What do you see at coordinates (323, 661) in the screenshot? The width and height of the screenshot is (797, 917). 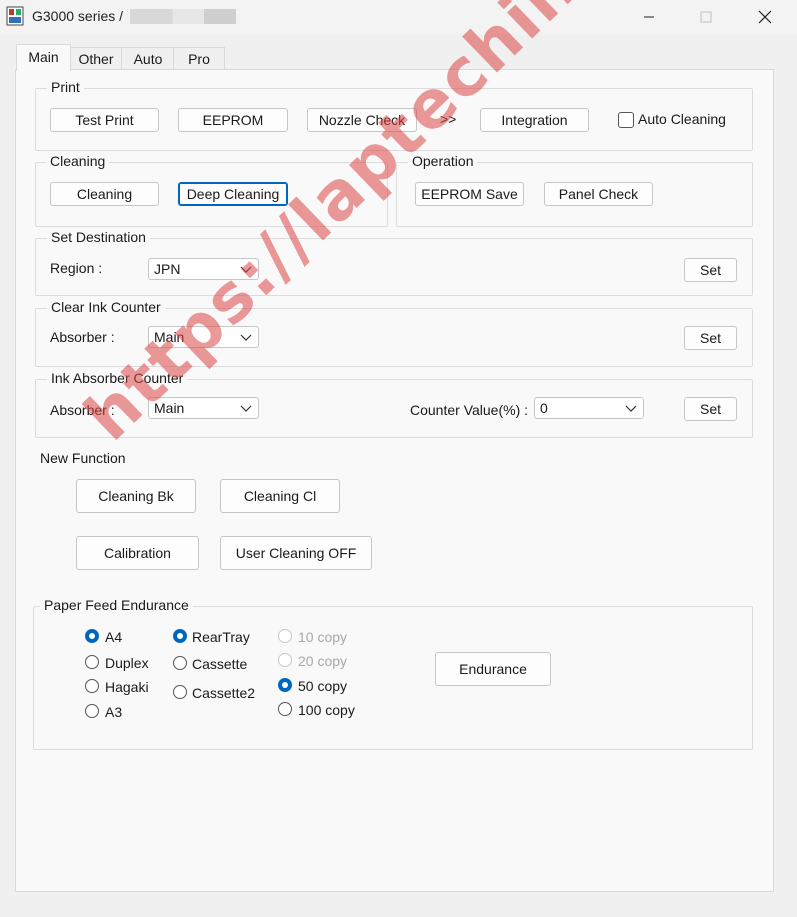 I see `radio-20-copy-label: 20 copy` at bounding box center [323, 661].